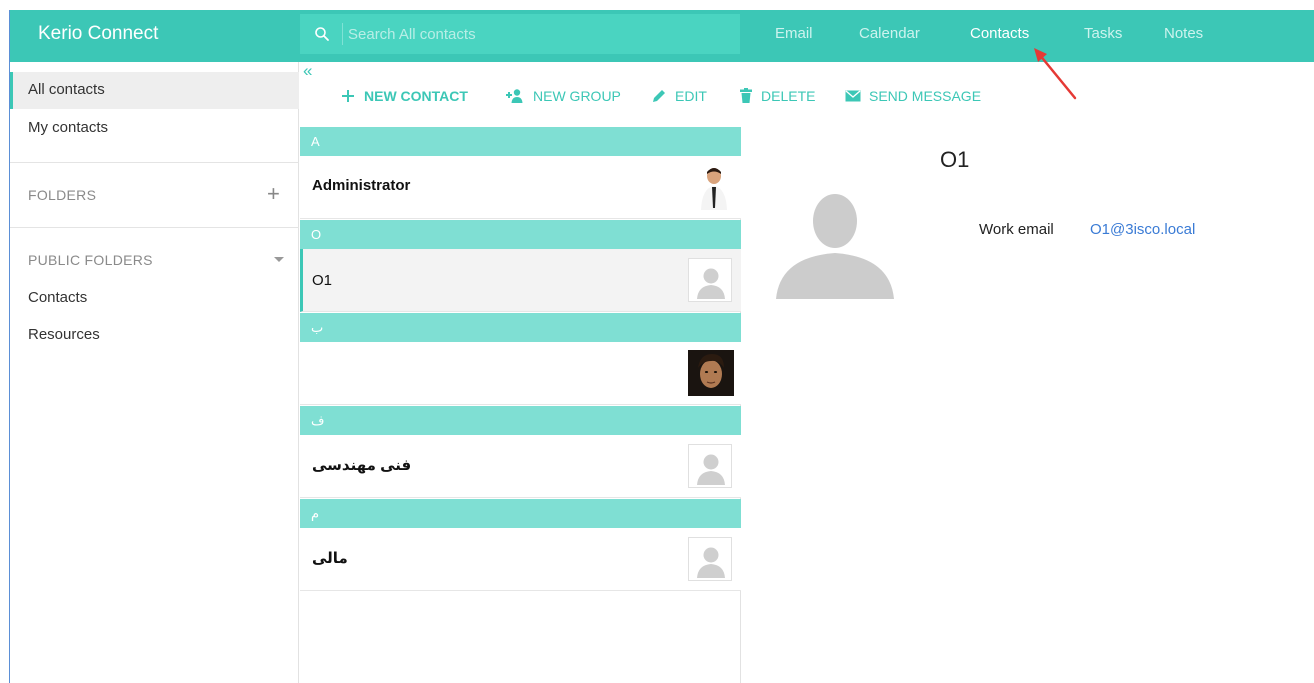  Describe the element at coordinates (520, 141) in the screenshot. I see `group-header-a: A` at that location.